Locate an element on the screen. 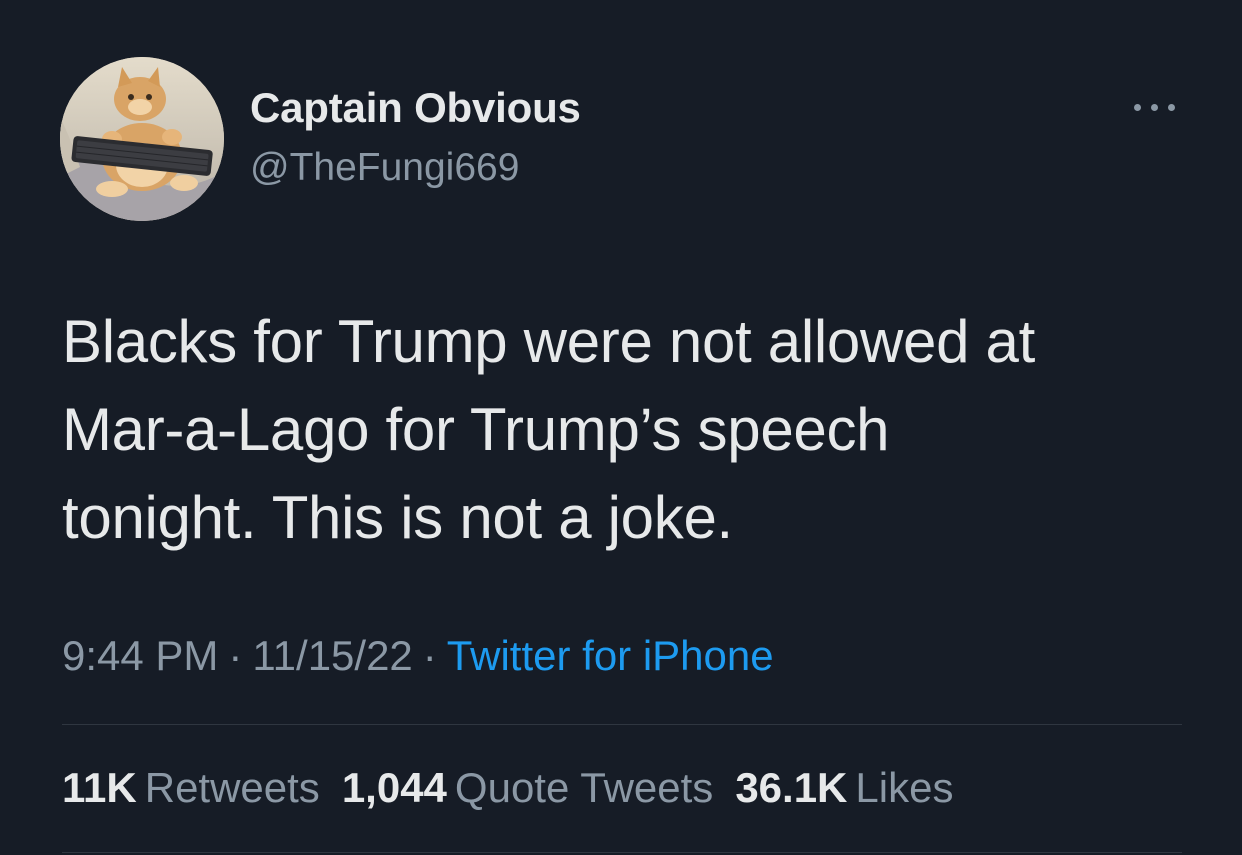  likes-label: Likes is located at coordinates (904, 787).